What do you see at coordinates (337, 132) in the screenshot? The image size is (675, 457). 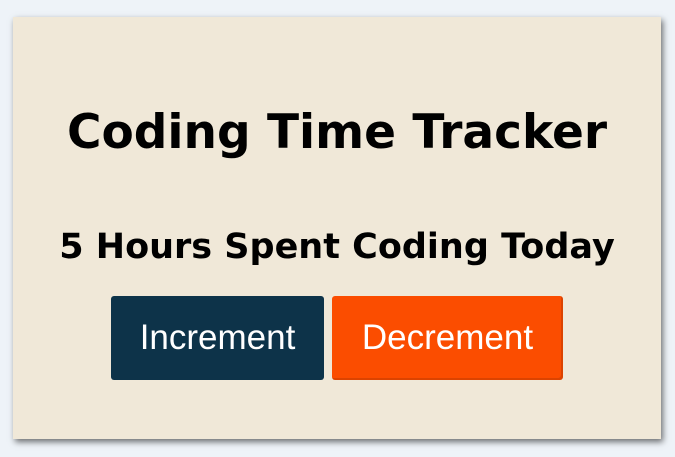 I see `page-title: Coding Time Tracker` at bounding box center [337, 132].